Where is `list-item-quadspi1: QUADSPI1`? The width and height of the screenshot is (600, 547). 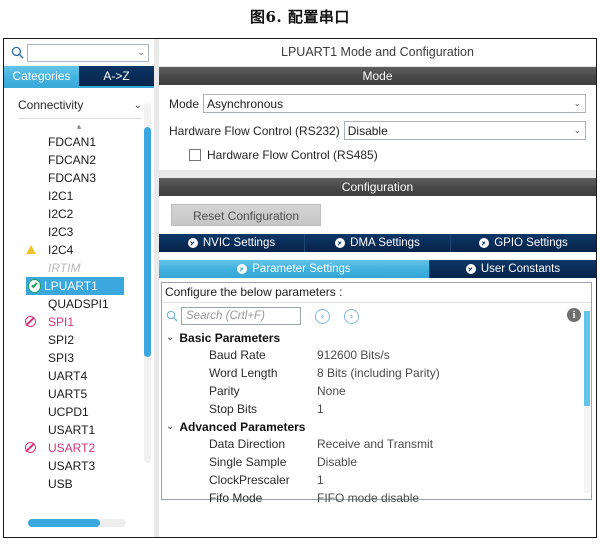
list-item-quadspi1: QUADSPI1 is located at coordinates (79, 304).